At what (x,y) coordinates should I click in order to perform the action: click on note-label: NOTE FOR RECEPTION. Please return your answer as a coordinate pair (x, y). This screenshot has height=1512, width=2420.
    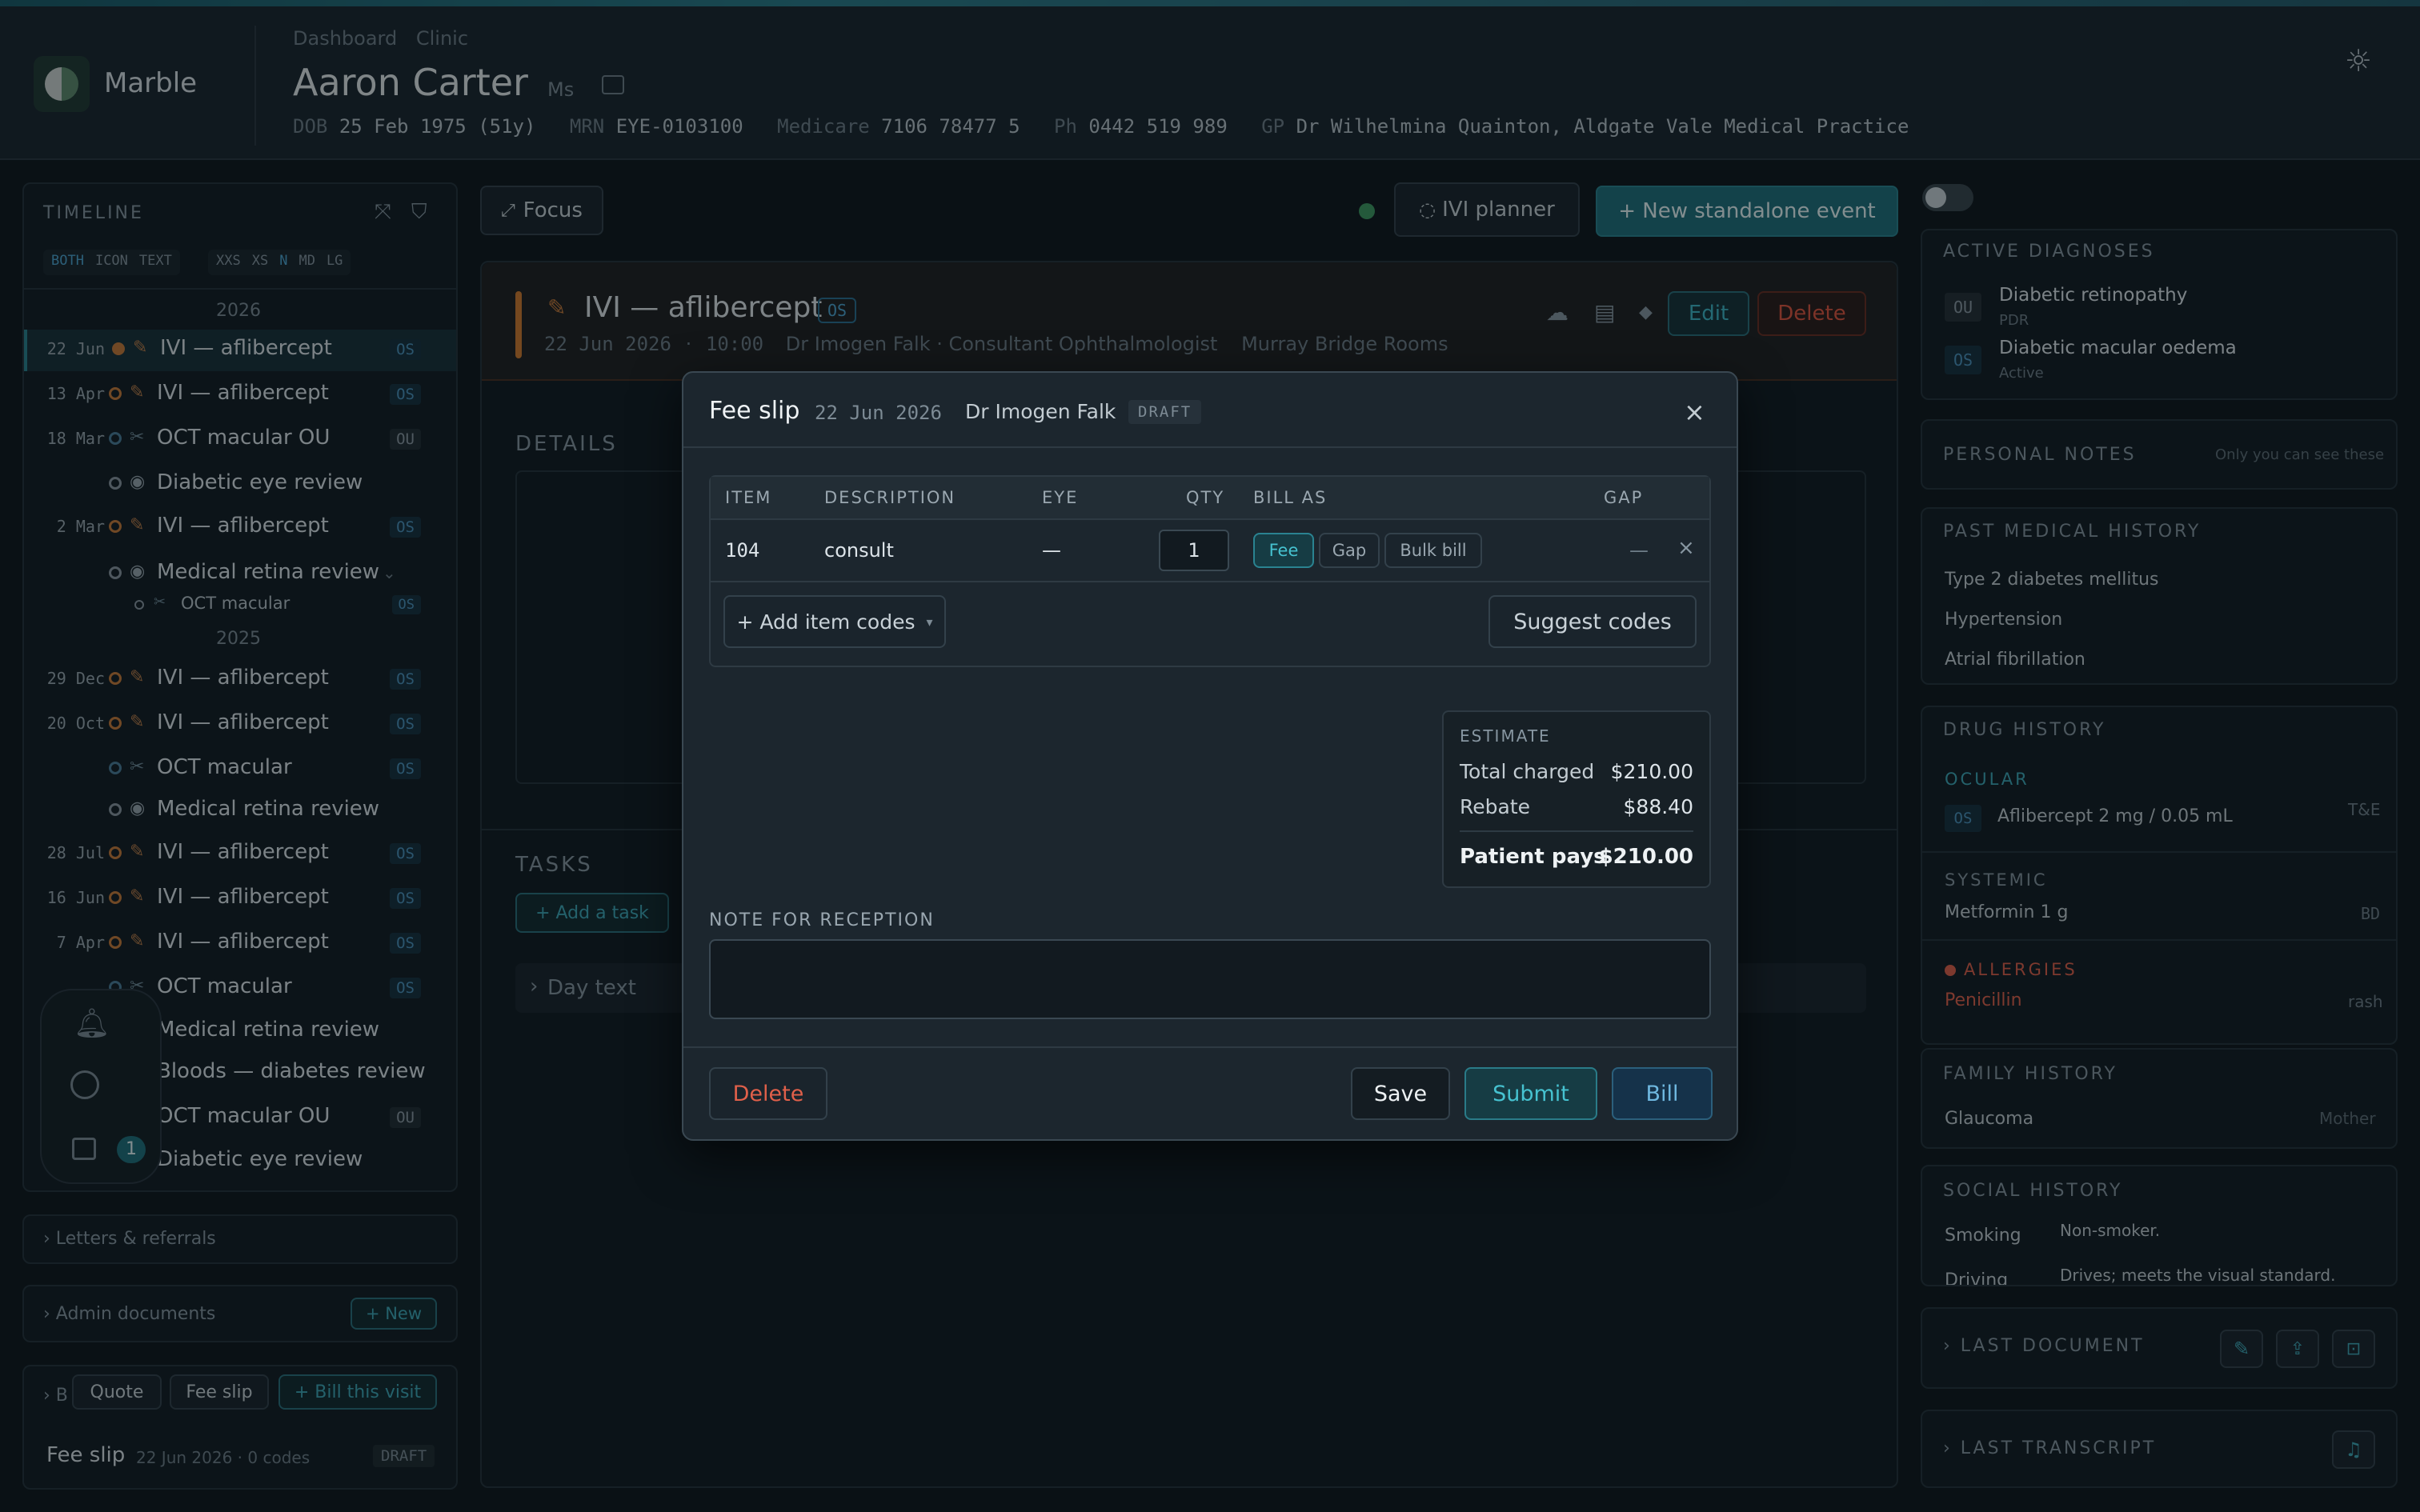
    Looking at the image, I should click on (822, 920).